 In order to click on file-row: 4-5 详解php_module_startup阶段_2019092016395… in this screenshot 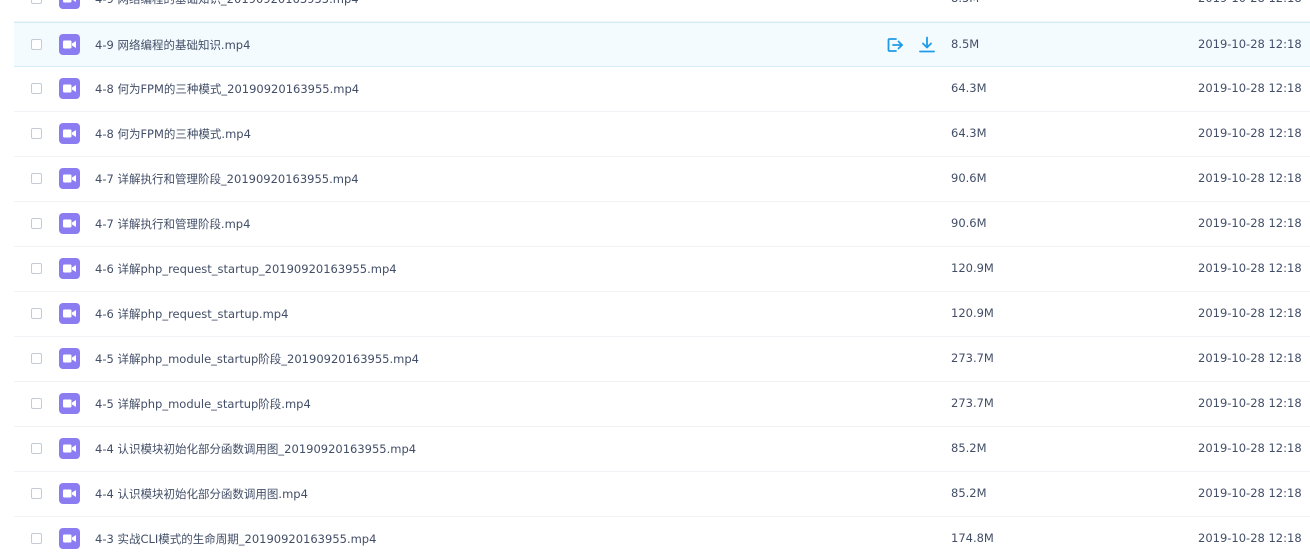, I will do `click(662, 359)`.